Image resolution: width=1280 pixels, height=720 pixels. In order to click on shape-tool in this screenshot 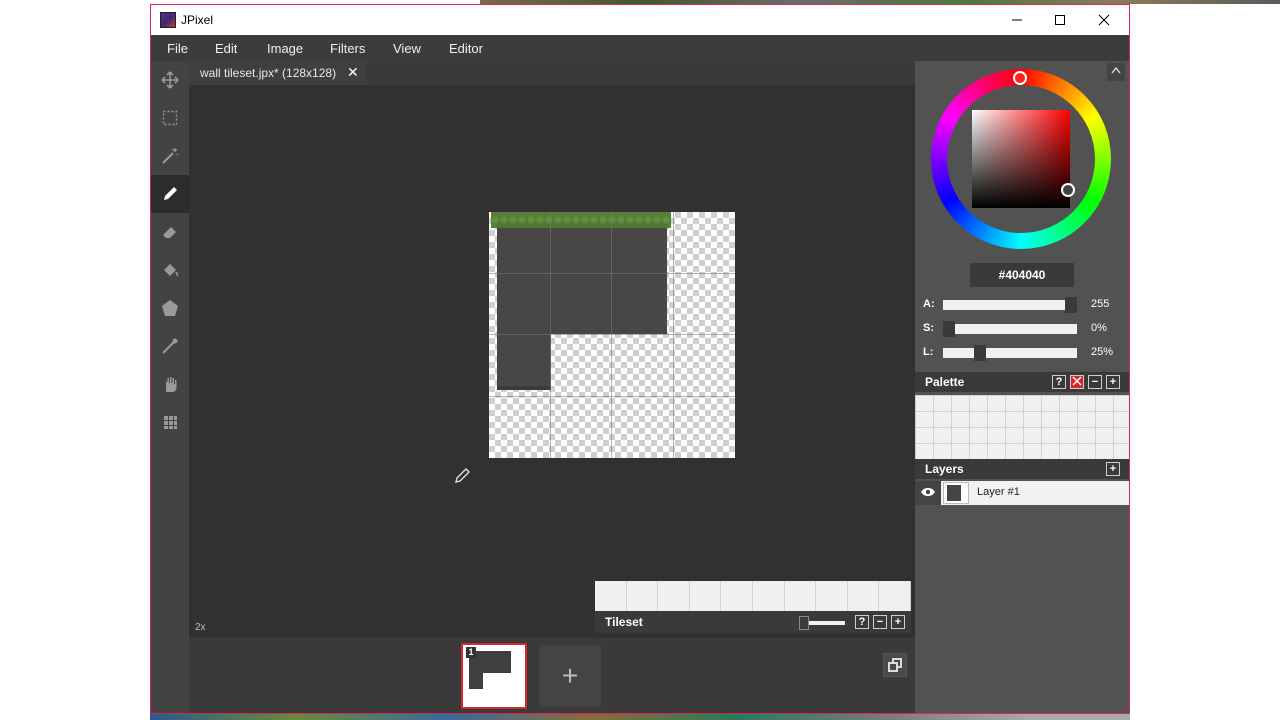, I will do `click(170, 308)`.